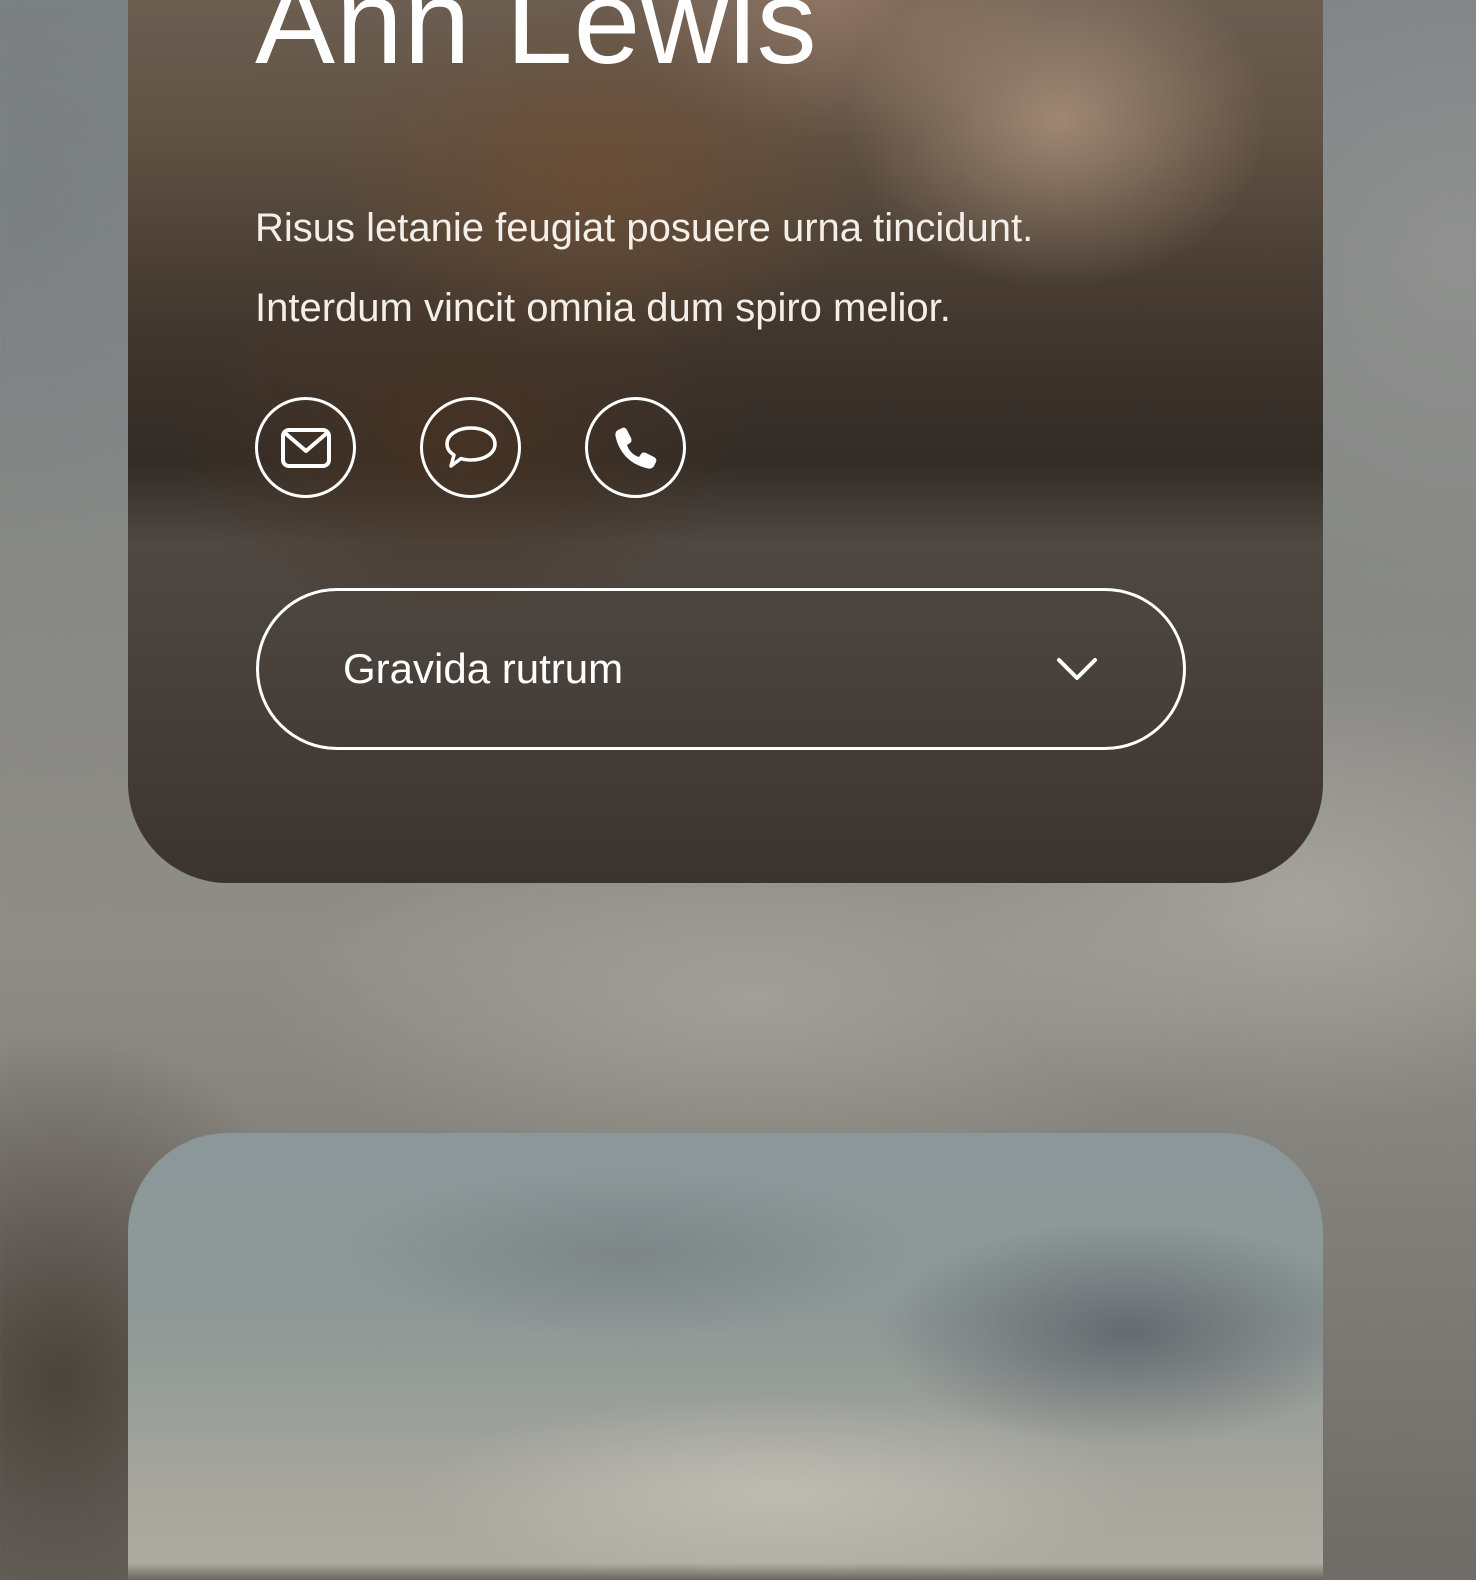 The image size is (1476, 1580). I want to click on message-button, so click(470, 447).